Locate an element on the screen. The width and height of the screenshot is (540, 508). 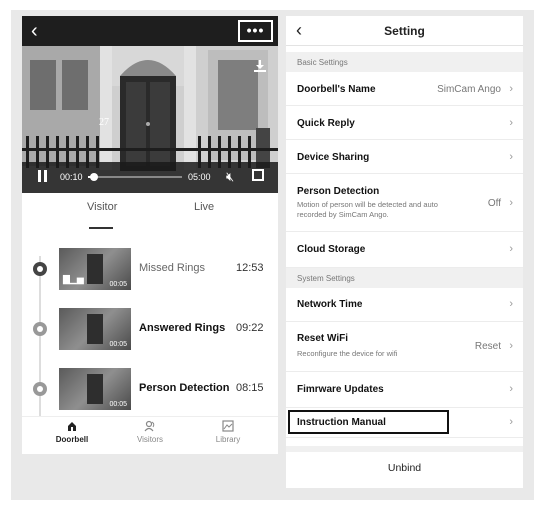
event-item: 00:05 Answered Rings 09:22 is located at coordinates (150, 330).